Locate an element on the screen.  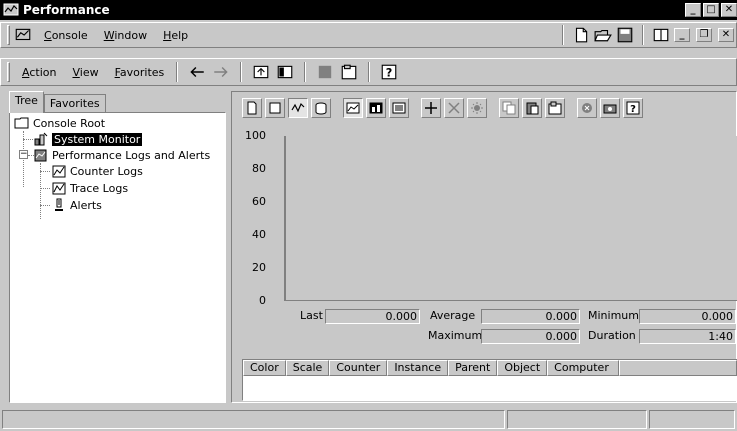
average-label: Average is located at coordinates (453, 315).